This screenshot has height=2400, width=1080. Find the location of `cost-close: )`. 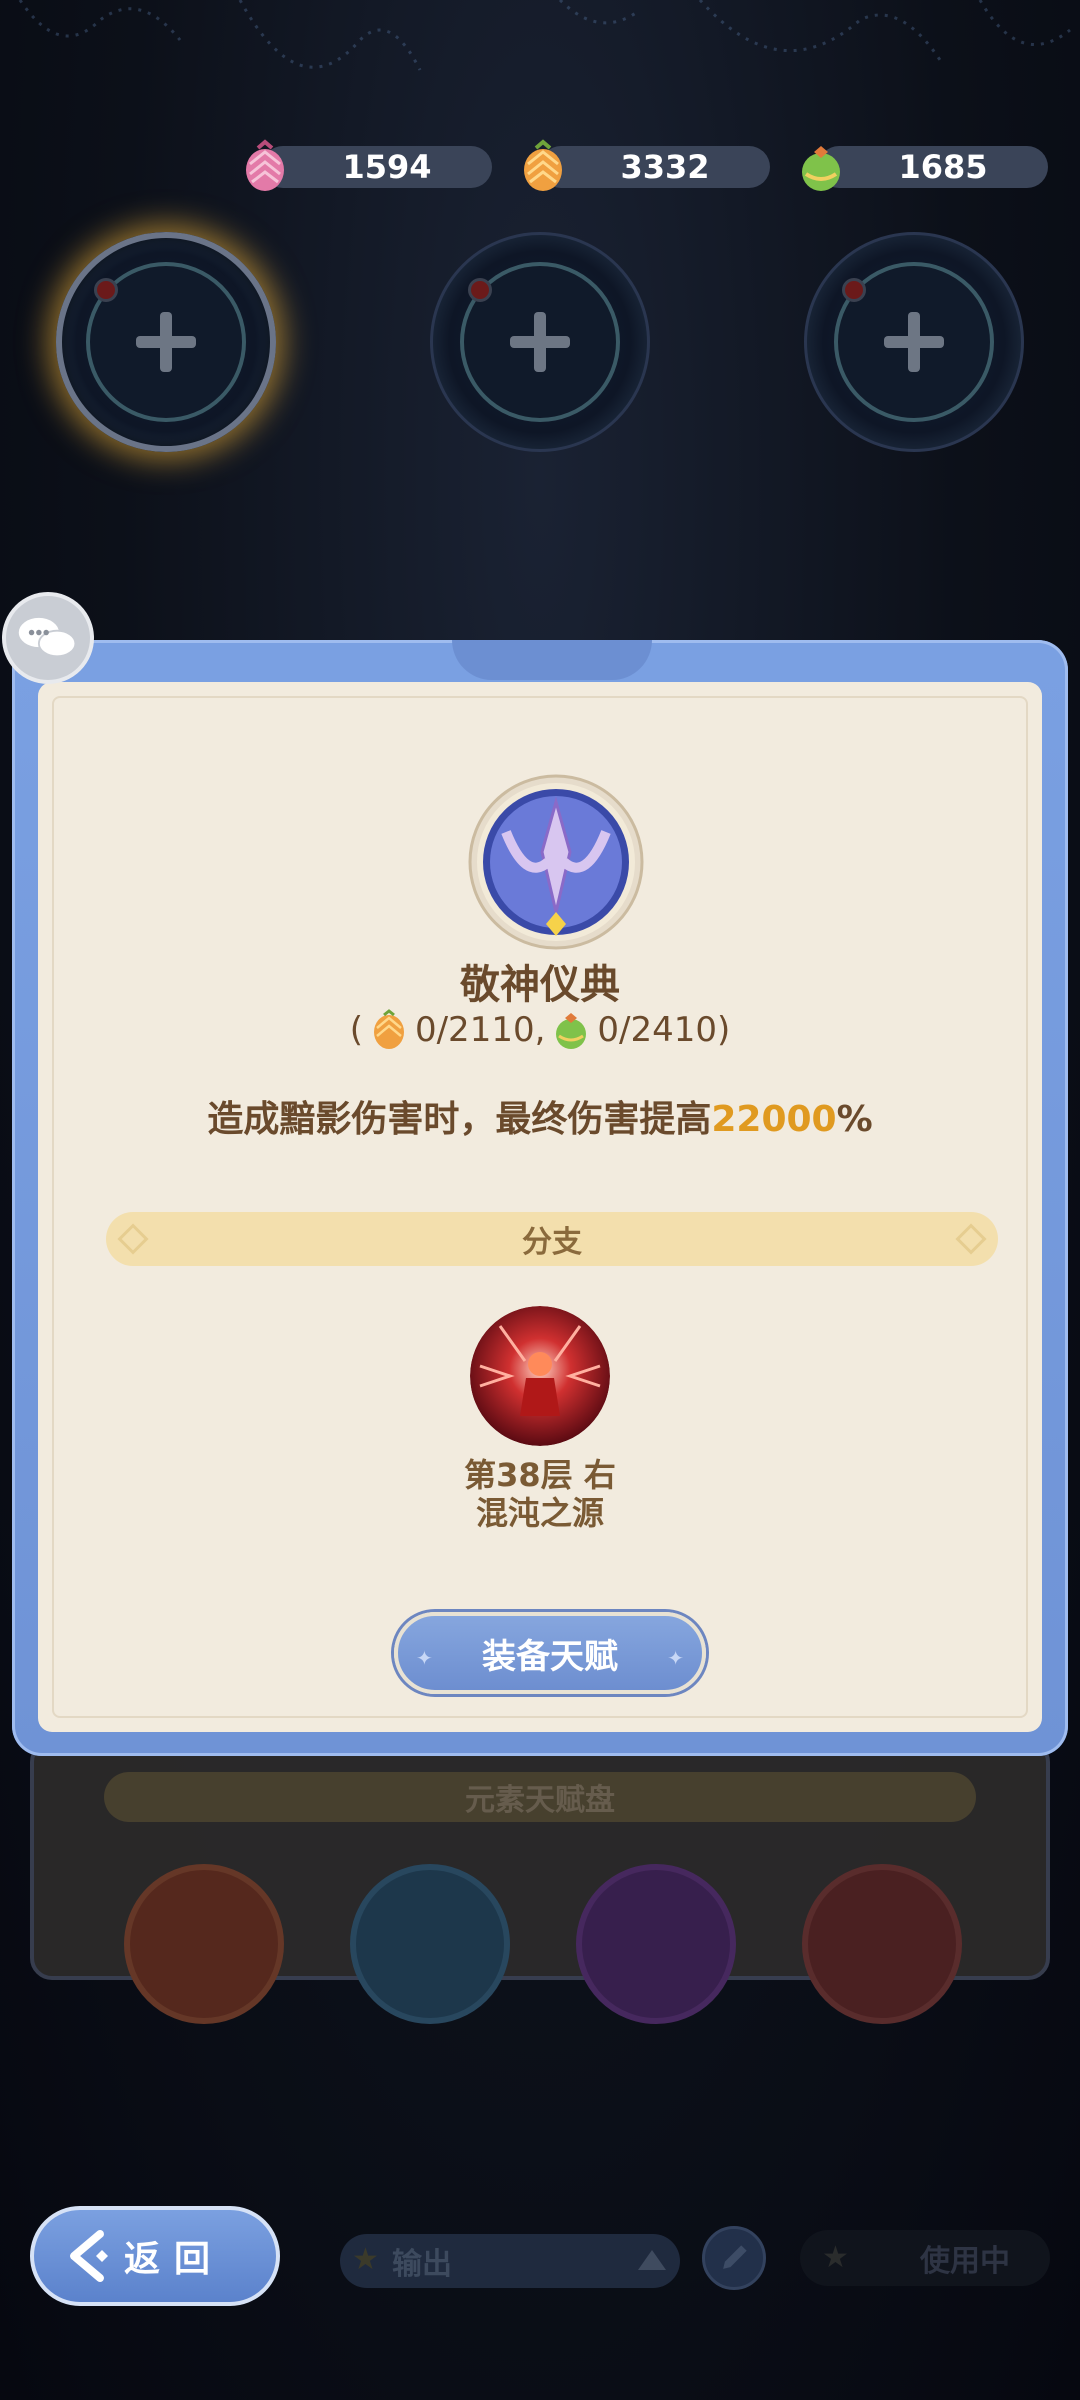

cost-close: ) is located at coordinates (724, 1030).